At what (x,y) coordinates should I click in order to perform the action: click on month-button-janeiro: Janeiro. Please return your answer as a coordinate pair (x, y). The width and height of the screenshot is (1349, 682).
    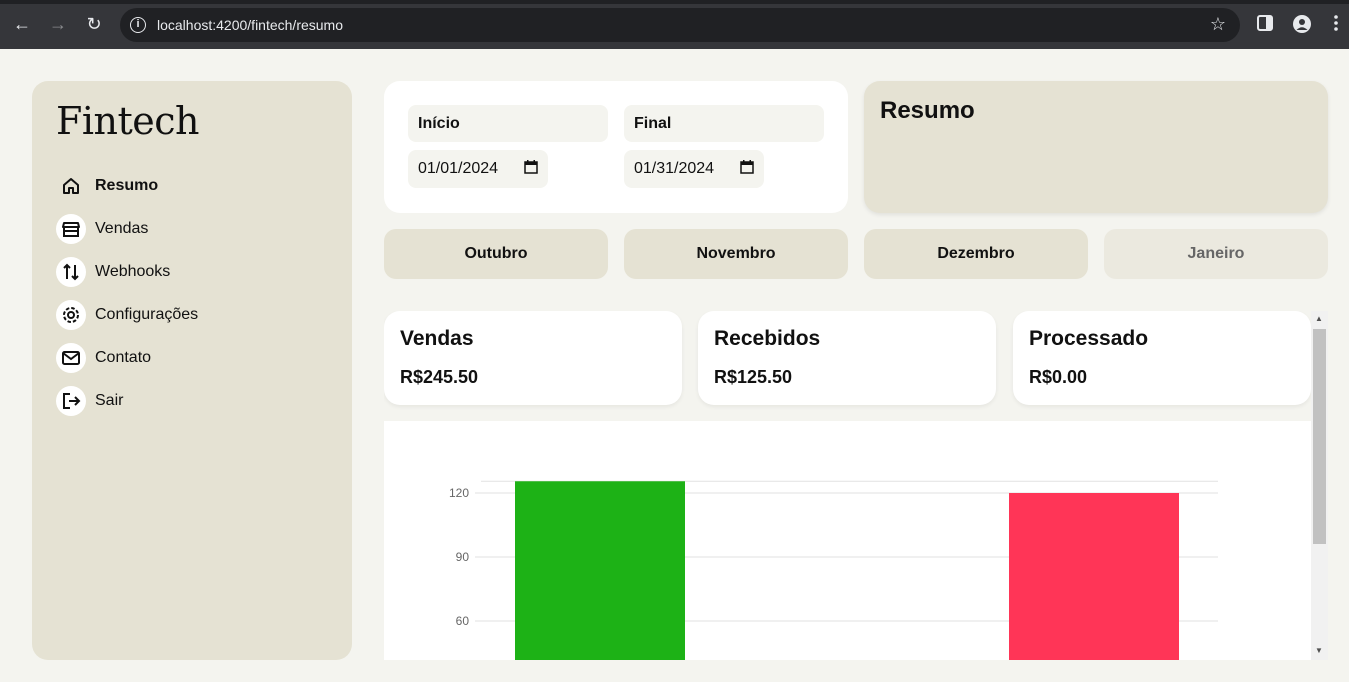
    Looking at the image, I should click on (1216, 254).